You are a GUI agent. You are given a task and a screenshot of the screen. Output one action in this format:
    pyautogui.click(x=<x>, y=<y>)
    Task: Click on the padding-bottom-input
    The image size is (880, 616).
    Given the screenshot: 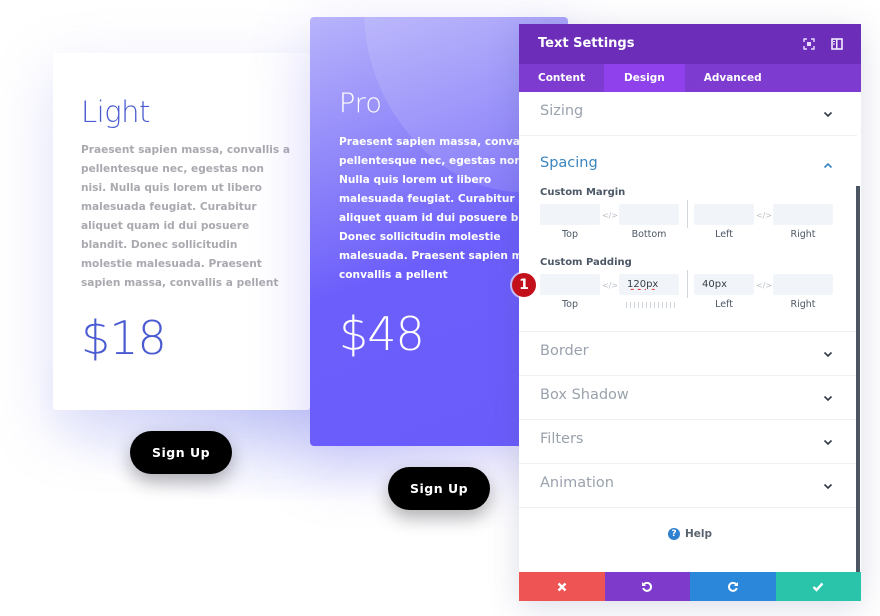 What is the action you would take?
    pyautogui.click(x=649, y=284)
    